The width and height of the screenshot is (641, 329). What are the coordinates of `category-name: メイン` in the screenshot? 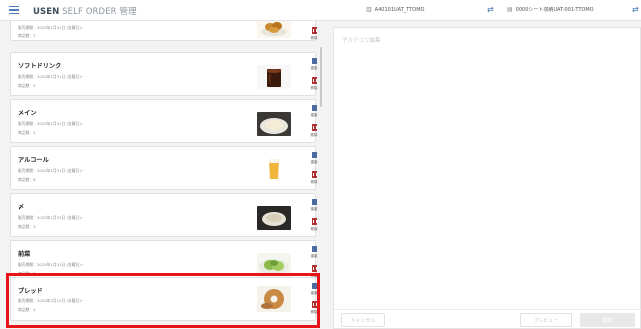 It's located at (27, 113).